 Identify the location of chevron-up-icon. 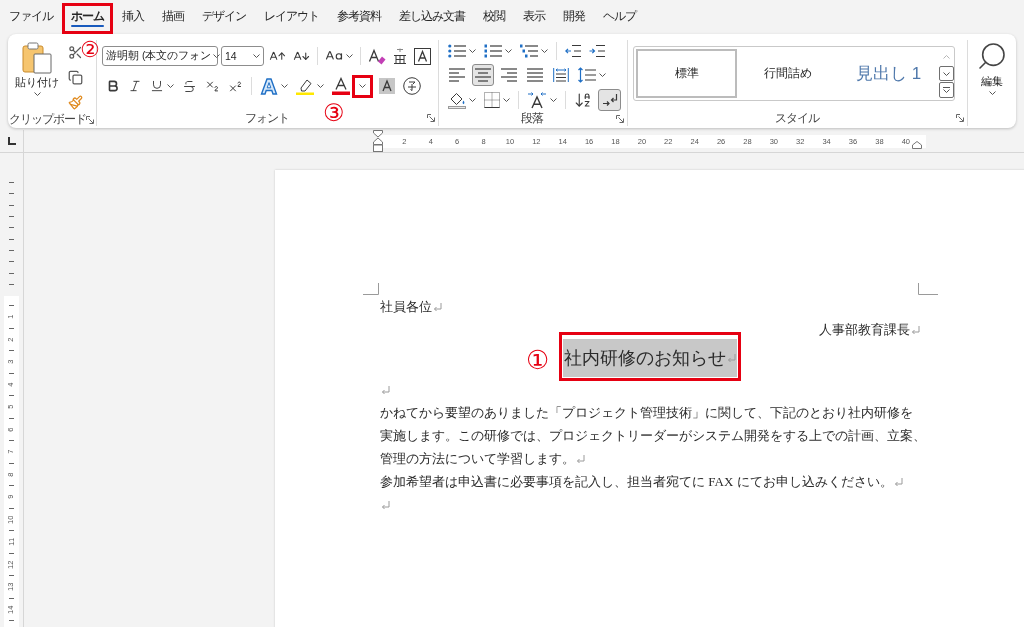
(946, 56).